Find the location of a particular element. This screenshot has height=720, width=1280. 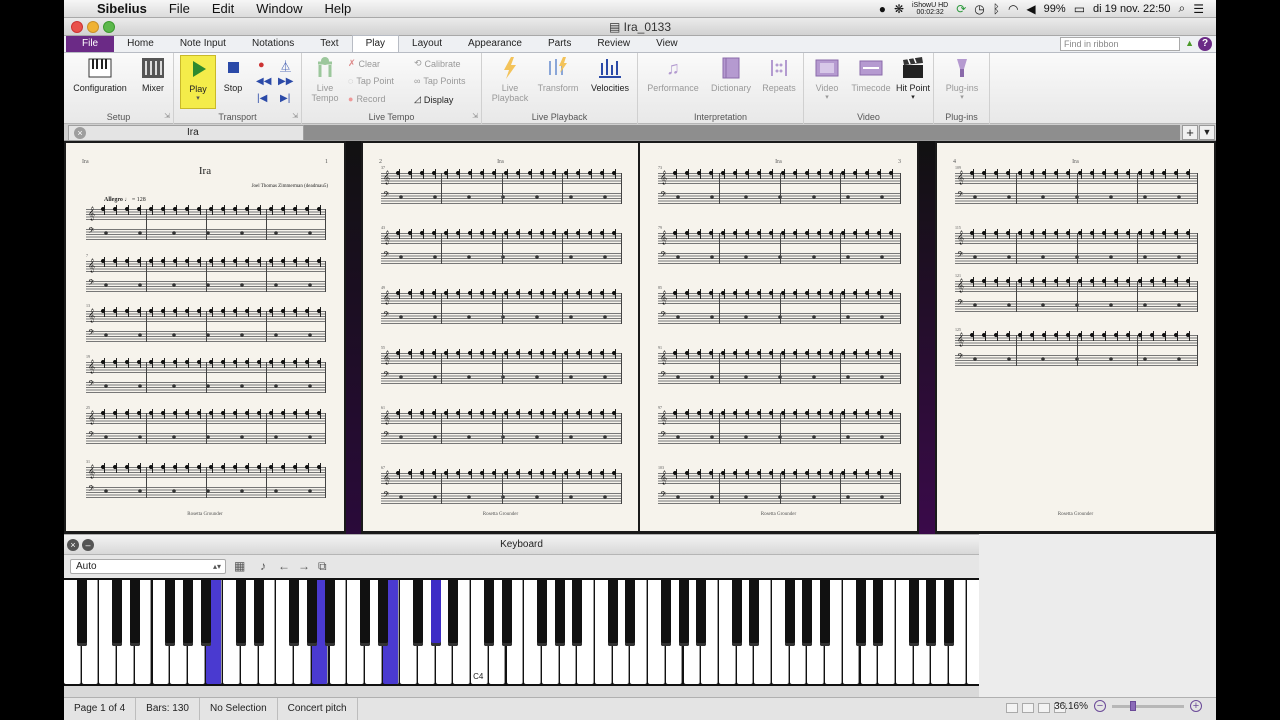

dictionary-button: Dictionary is located at coordinates (731, 74).